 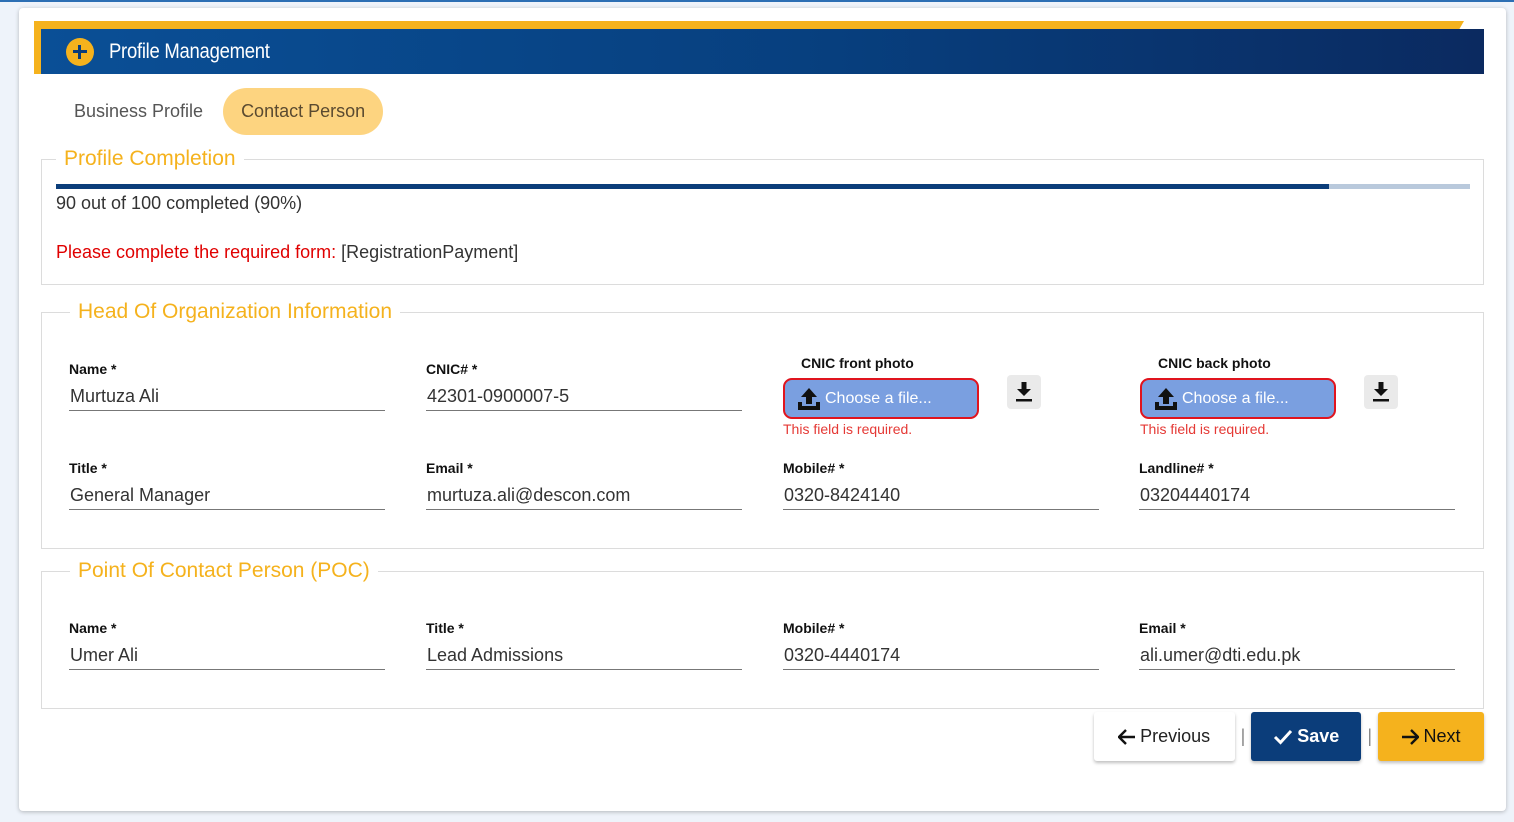 I want to click on hoo-mobile-input: 0320-8424140, so click(x=941, y=495).